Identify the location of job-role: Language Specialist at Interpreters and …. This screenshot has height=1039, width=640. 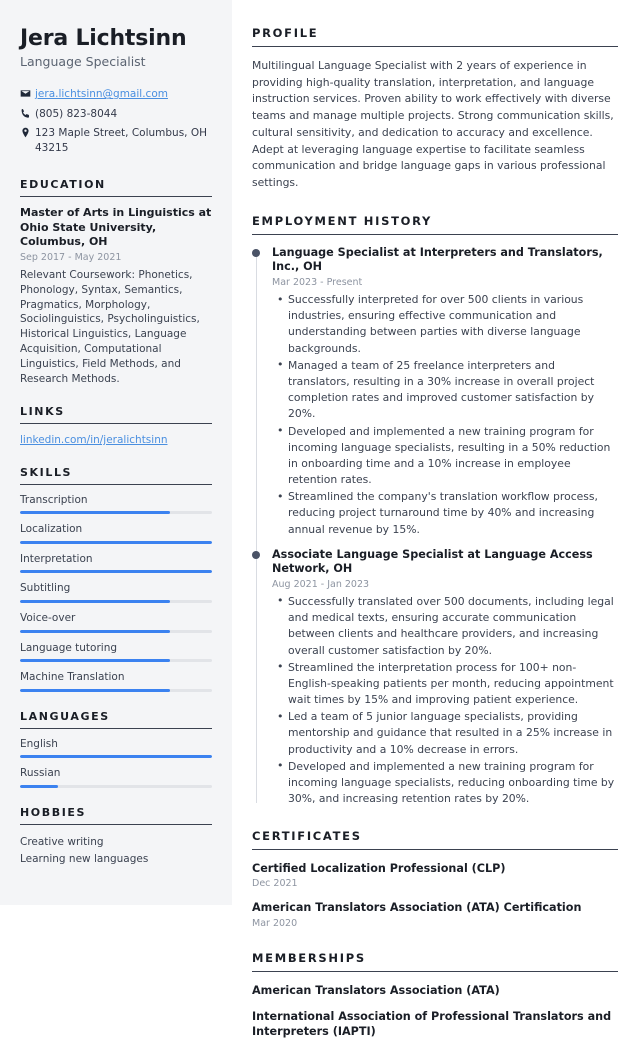
(437, 259).